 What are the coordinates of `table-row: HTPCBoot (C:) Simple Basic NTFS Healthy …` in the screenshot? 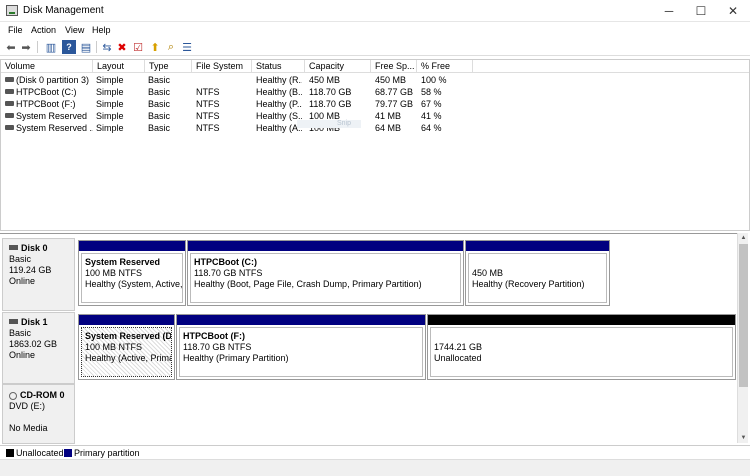 It's located at (375, 92).